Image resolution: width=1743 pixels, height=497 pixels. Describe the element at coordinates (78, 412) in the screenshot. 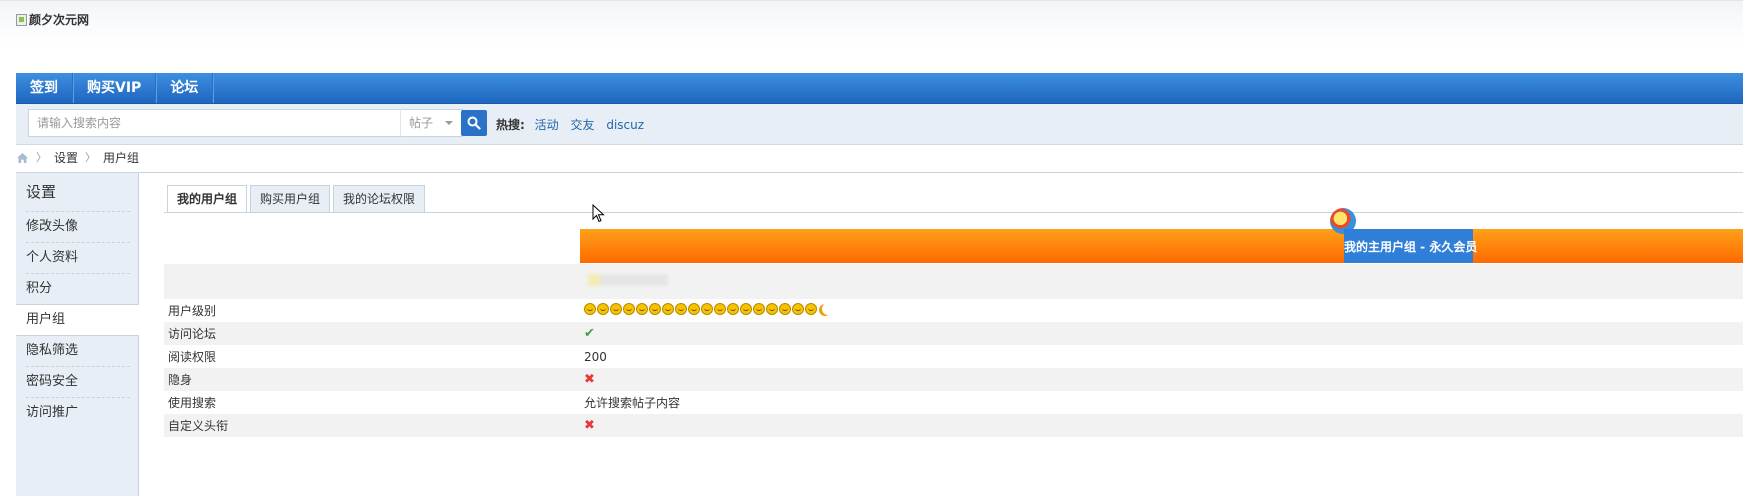

I see `sidebar-item-promotion: 访问推广` at that location.